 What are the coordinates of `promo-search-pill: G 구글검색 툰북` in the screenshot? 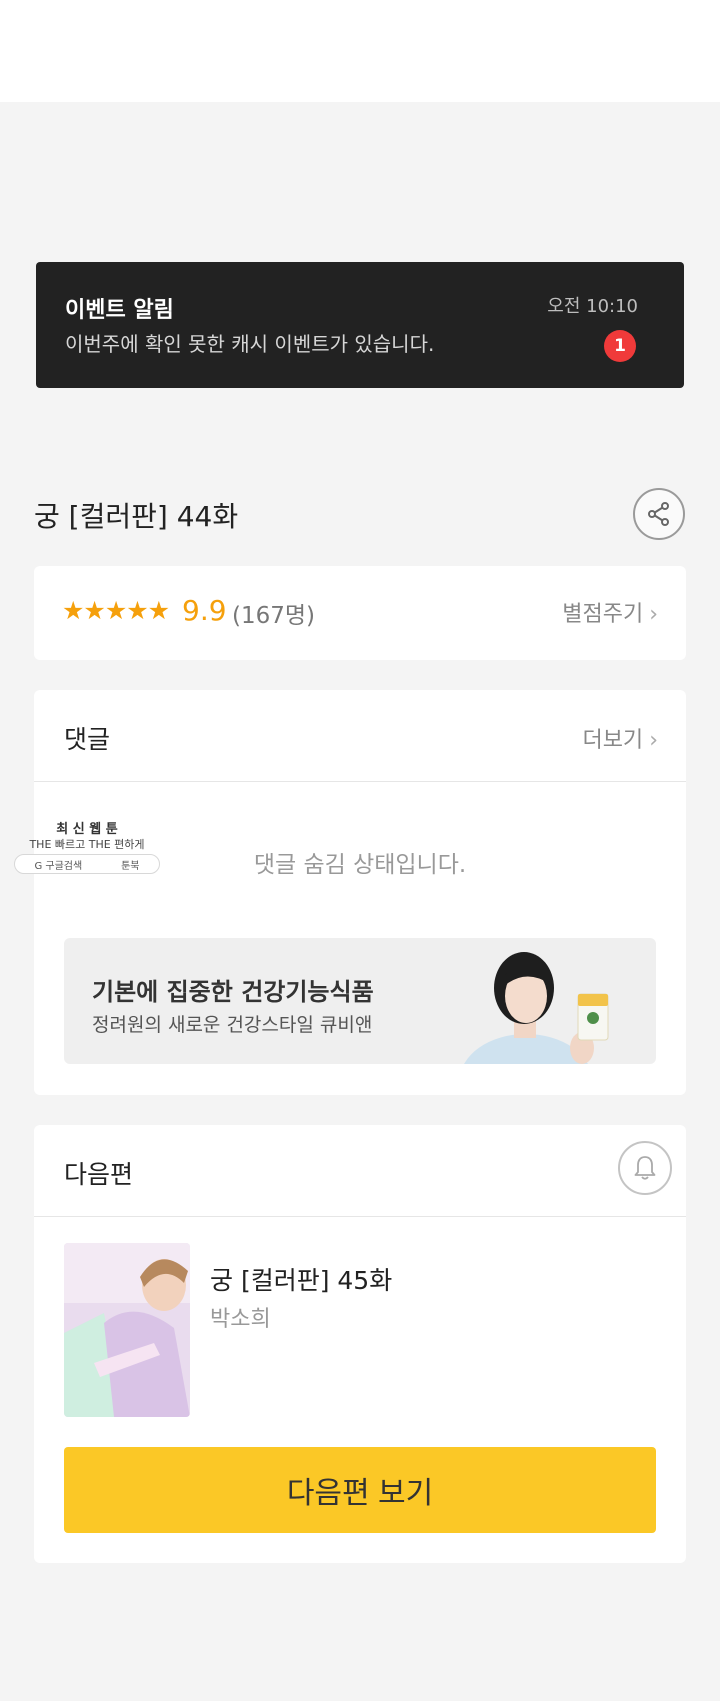 It's located at (87, 864).